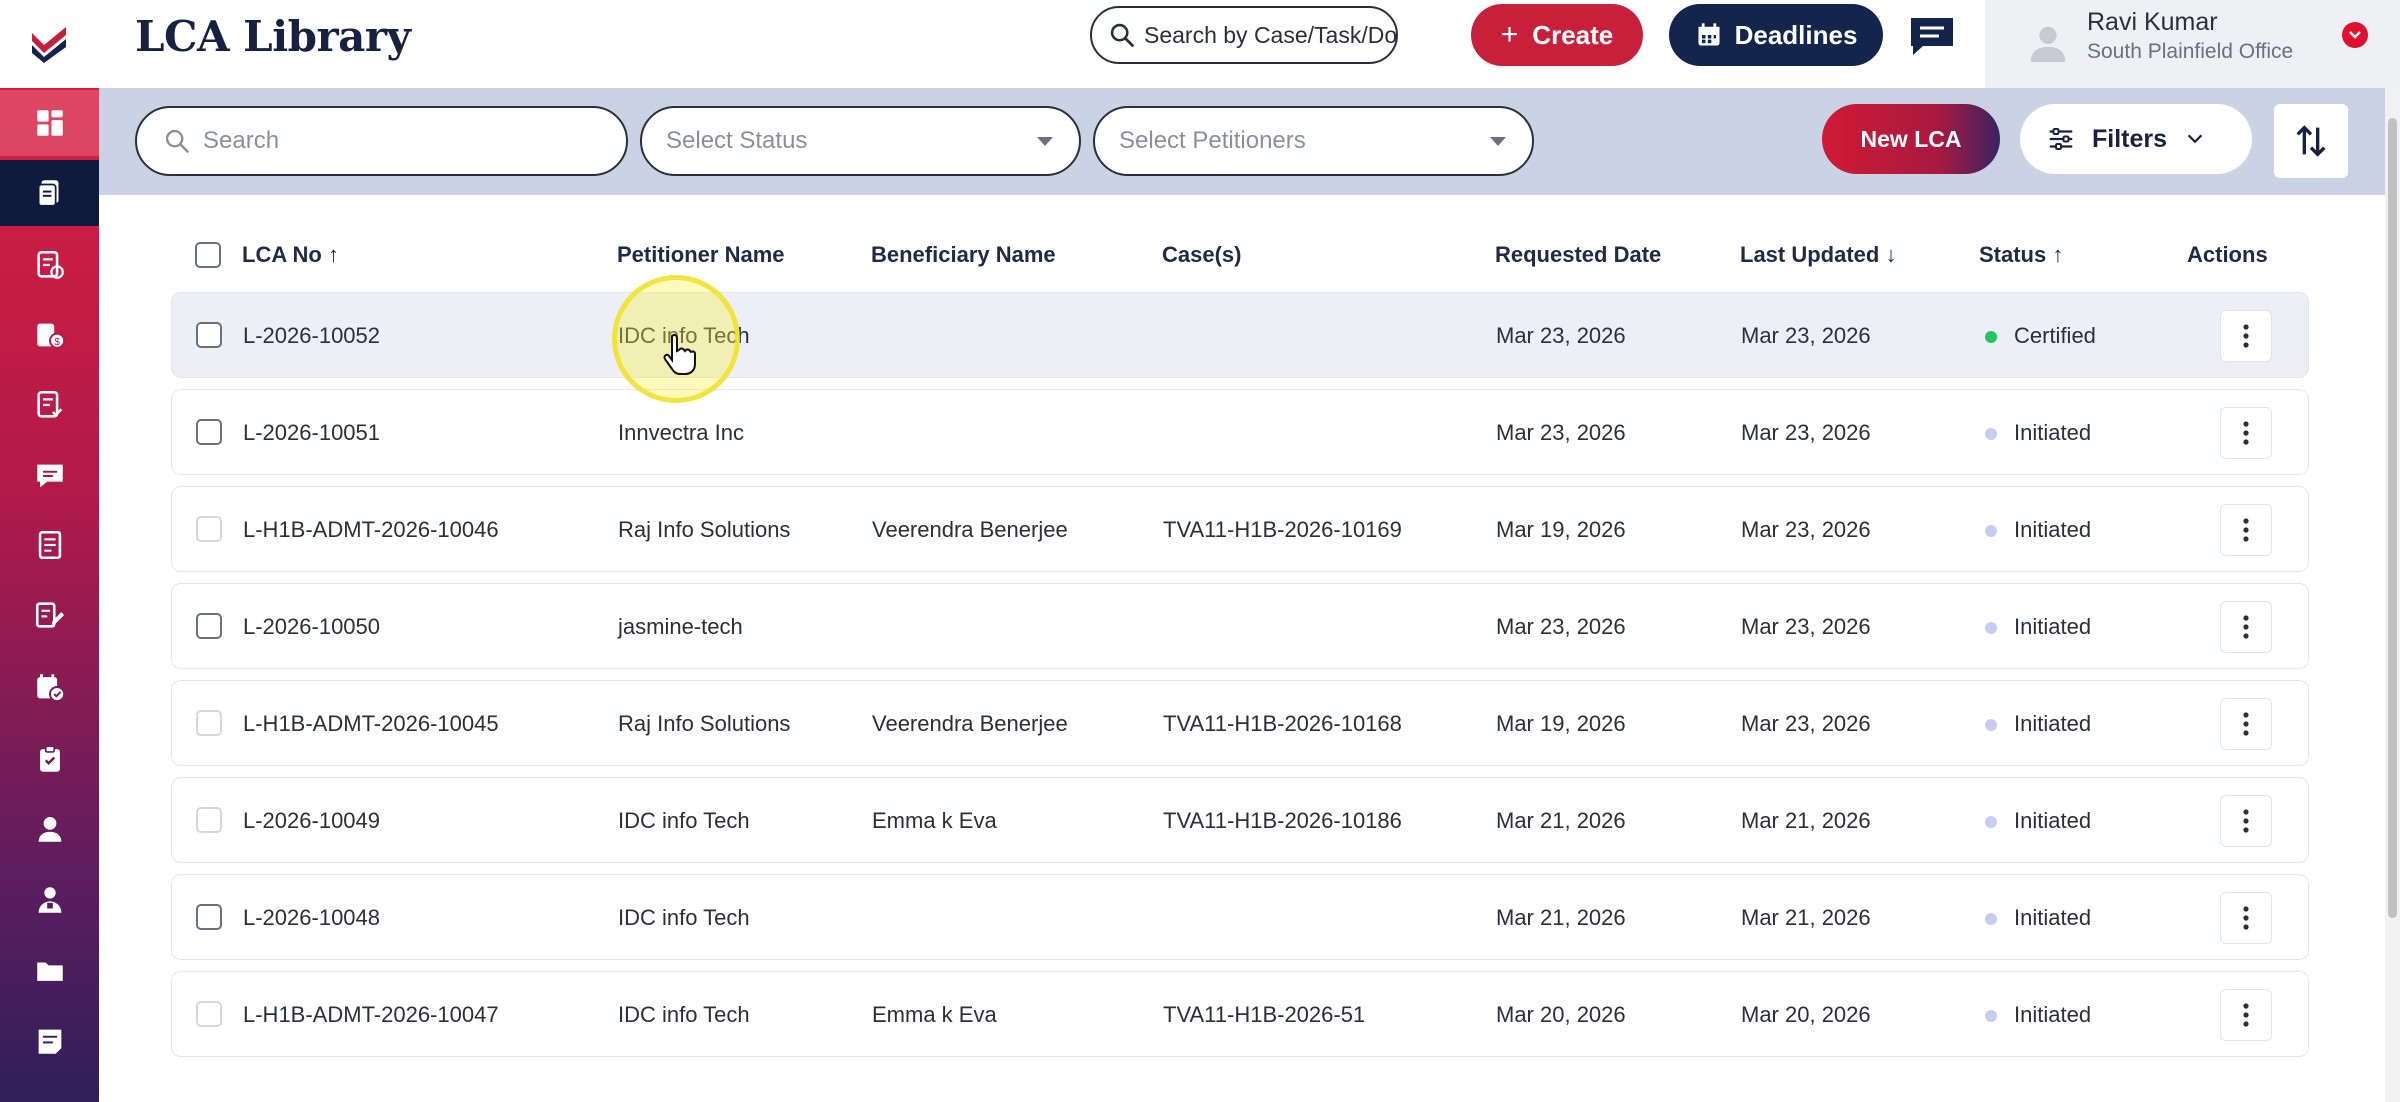  What do you see at coordinates (1578, 255) in the screenshot?
I see `column-header-requested-date: Requested Date` at bounding box center [1578, 255].